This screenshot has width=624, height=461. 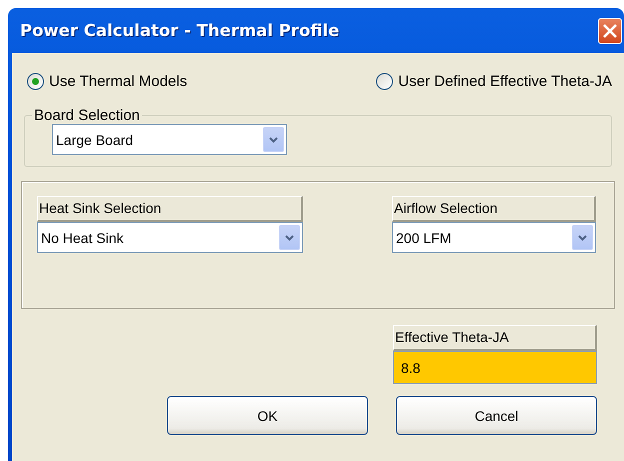 What do you see at coordinates (610, 31) in the screenshot?
I see `close-icon` at bounding box center [610, 31].